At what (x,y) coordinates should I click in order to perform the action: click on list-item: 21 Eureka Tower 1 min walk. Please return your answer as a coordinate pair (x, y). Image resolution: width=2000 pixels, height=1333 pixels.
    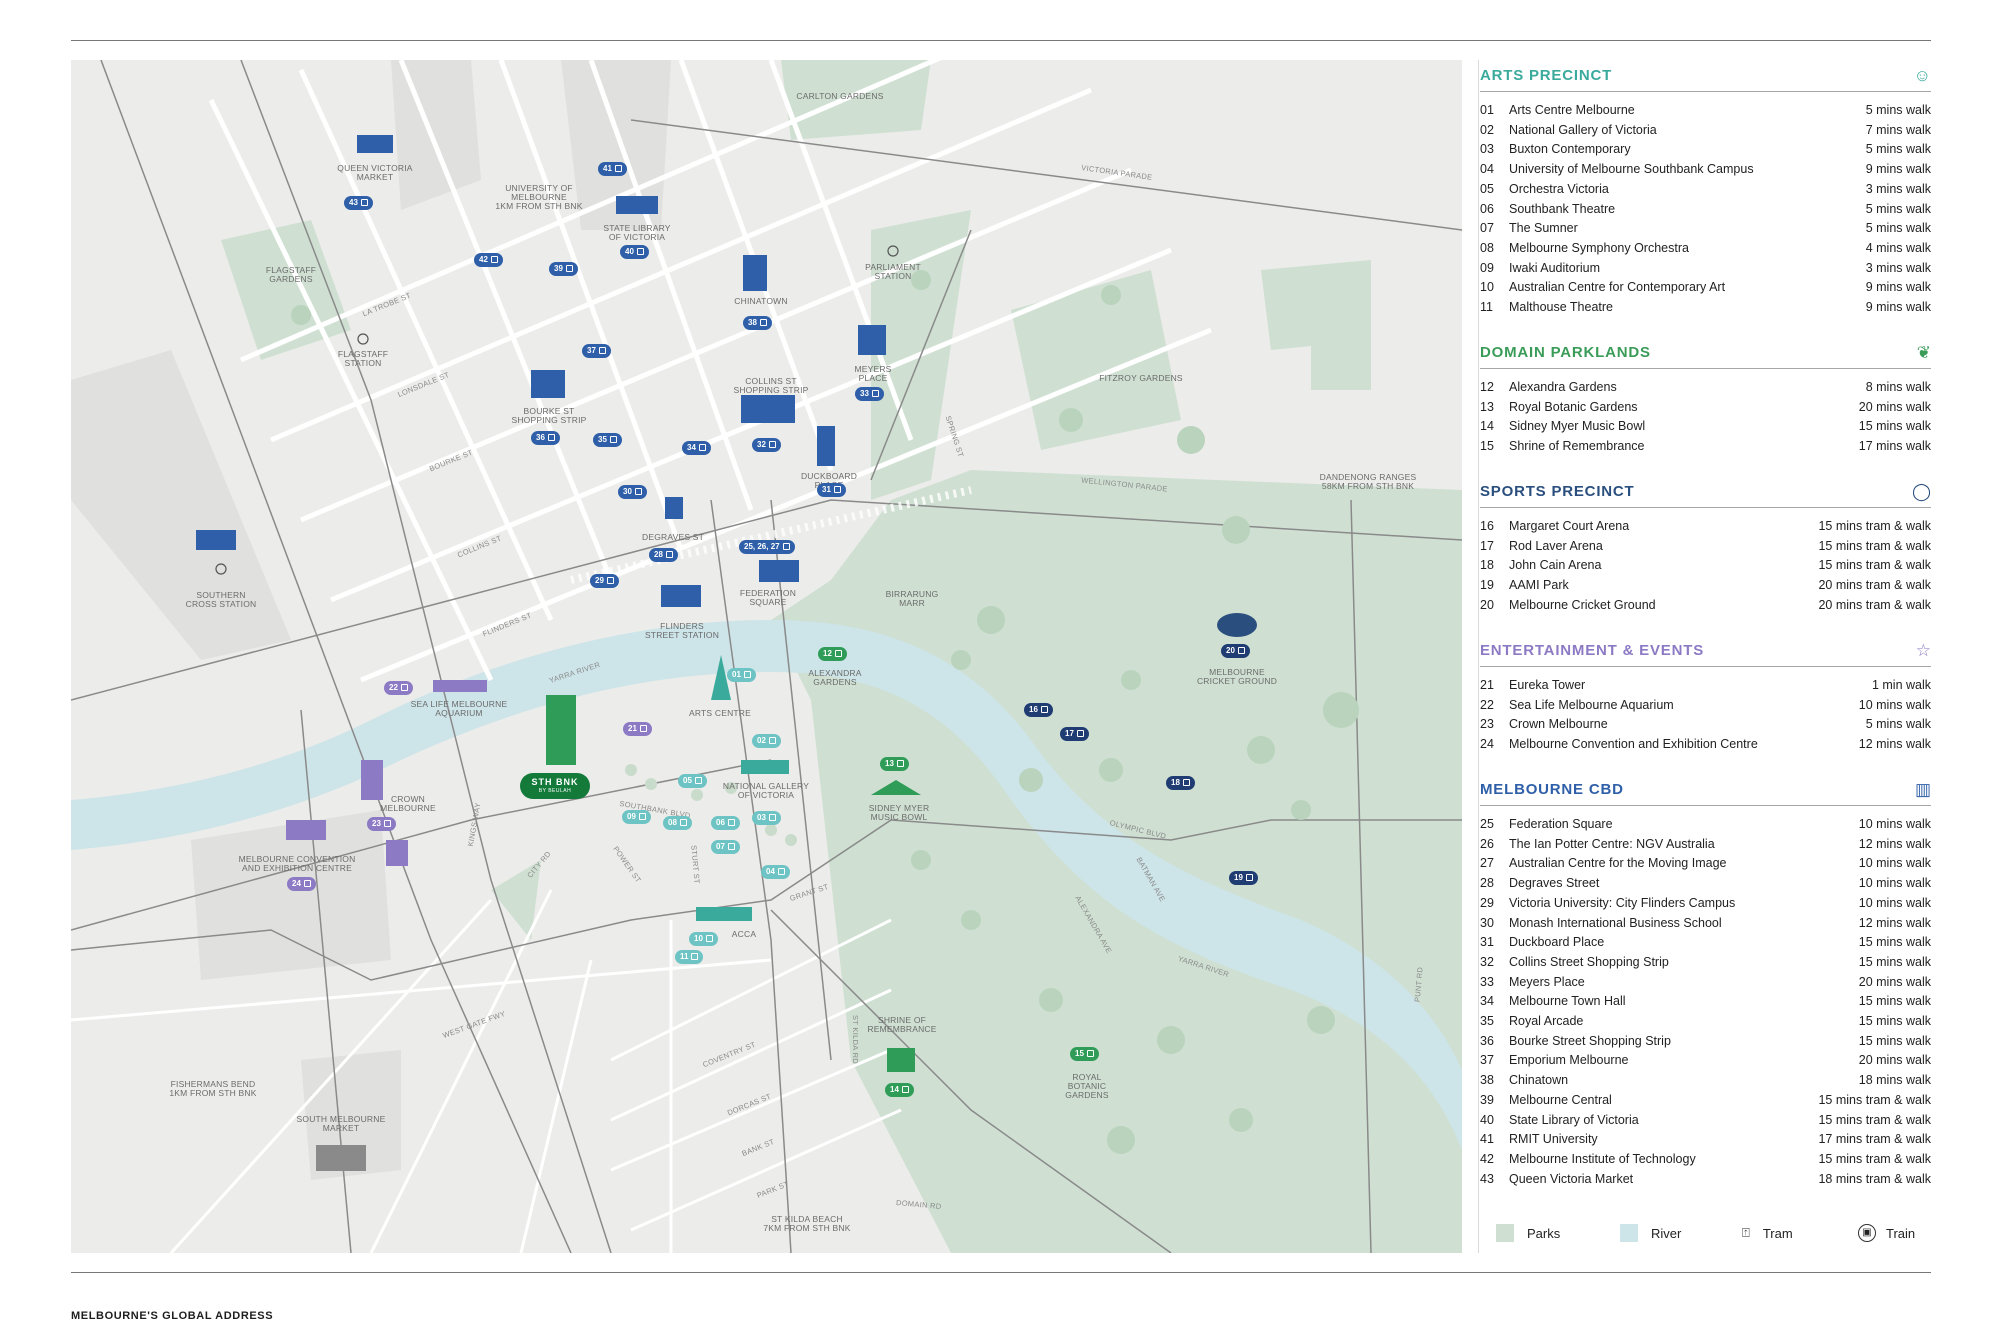
    Looking at the image, I should click on (1705, 686).